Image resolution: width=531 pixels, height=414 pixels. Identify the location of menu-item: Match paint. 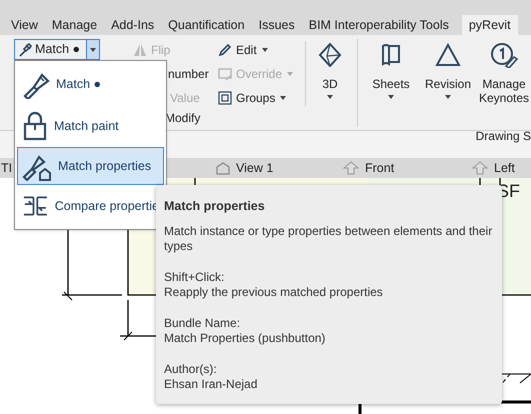
(90, 126).